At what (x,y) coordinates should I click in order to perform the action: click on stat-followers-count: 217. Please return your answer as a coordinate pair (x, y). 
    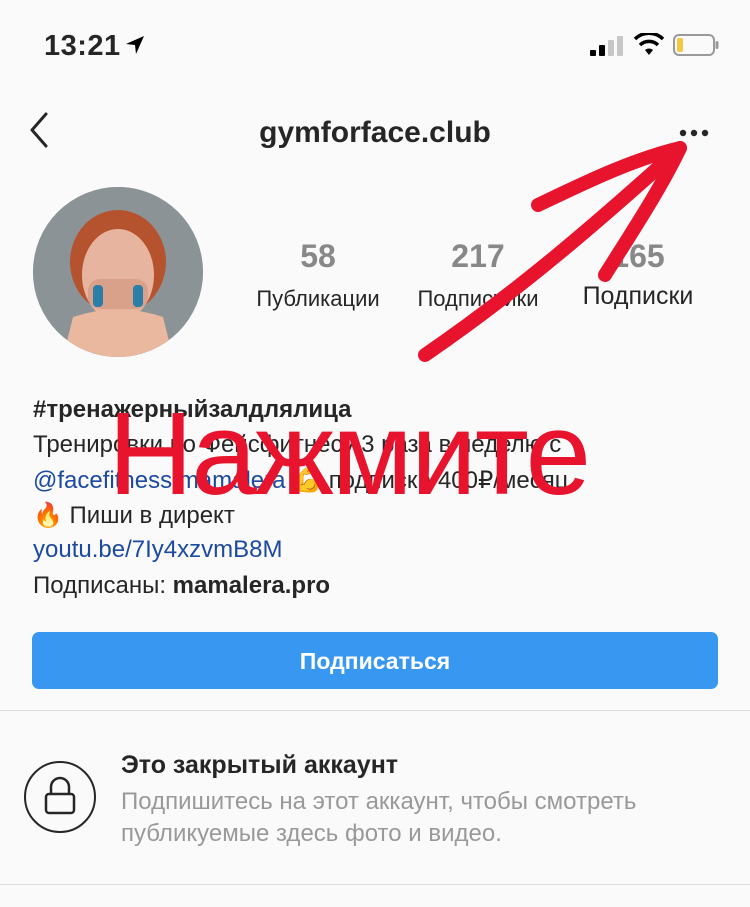
    Looking at the image, I should click on (478, 256).